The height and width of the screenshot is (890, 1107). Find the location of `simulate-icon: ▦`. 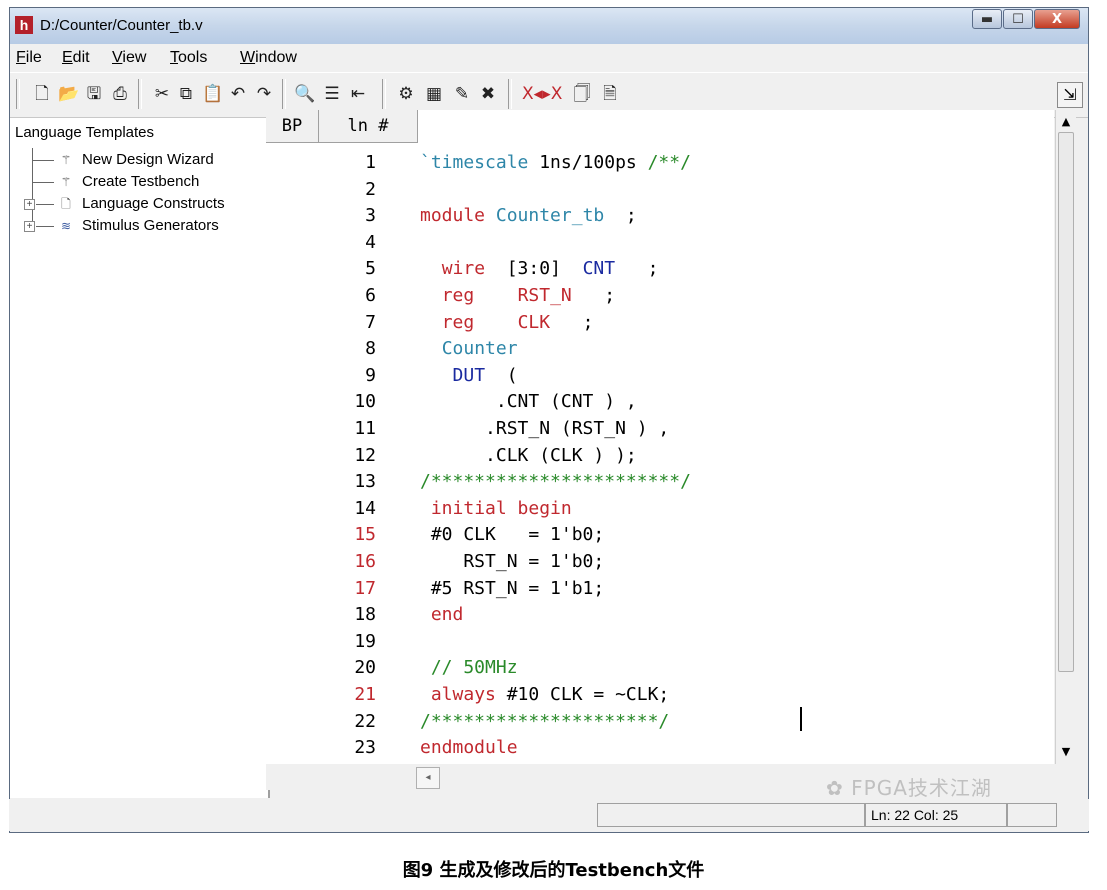

simulate-icon: ▦ is located at coordinates (434, 94).